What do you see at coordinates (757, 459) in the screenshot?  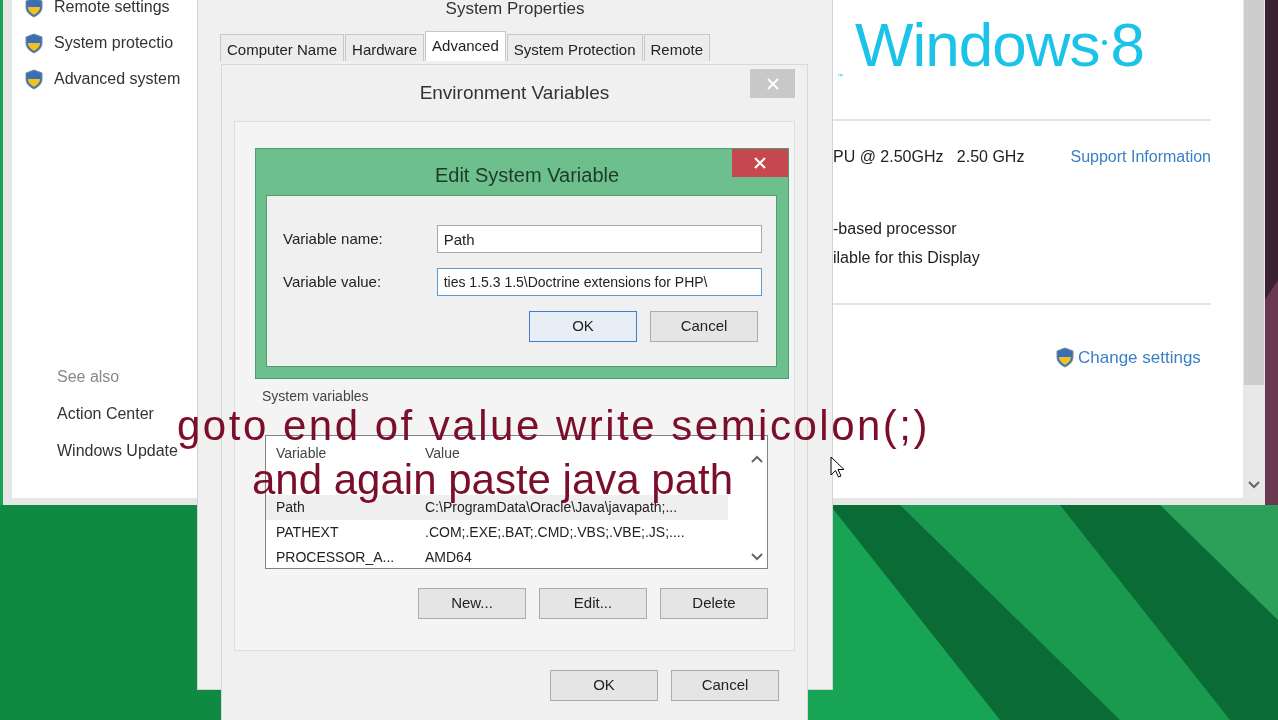 I see `scroll-up-icon` at bounding box center [757, 459].